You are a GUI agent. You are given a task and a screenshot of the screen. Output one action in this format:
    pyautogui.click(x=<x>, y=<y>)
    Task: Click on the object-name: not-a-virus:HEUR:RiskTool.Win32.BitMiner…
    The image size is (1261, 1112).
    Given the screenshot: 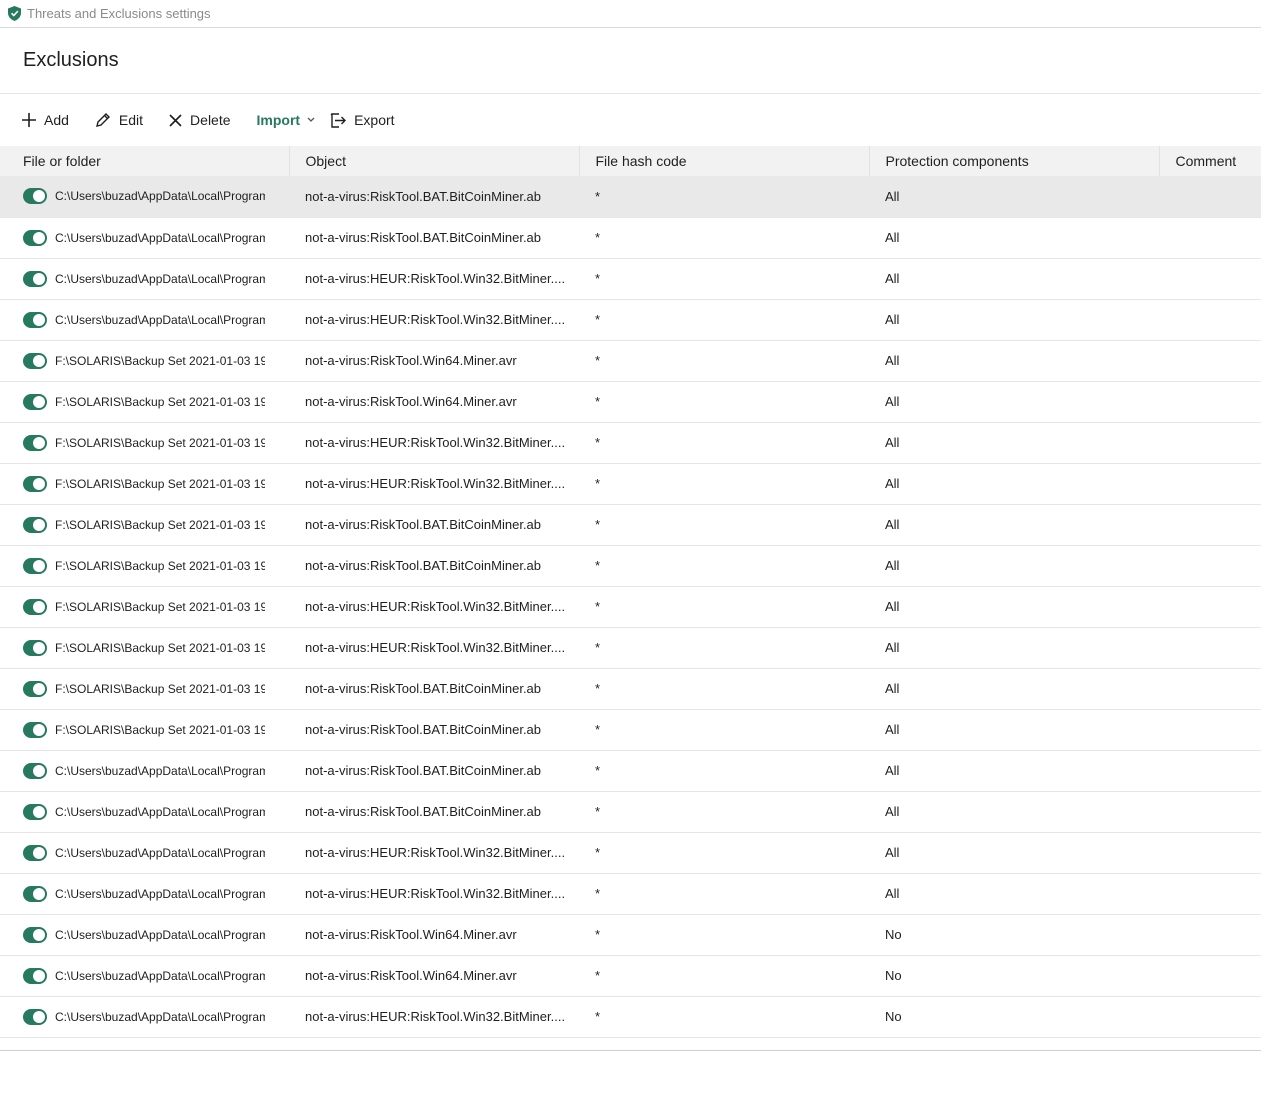 What is the action you would take?
    pyautogui.click(x=435, y=319)
    